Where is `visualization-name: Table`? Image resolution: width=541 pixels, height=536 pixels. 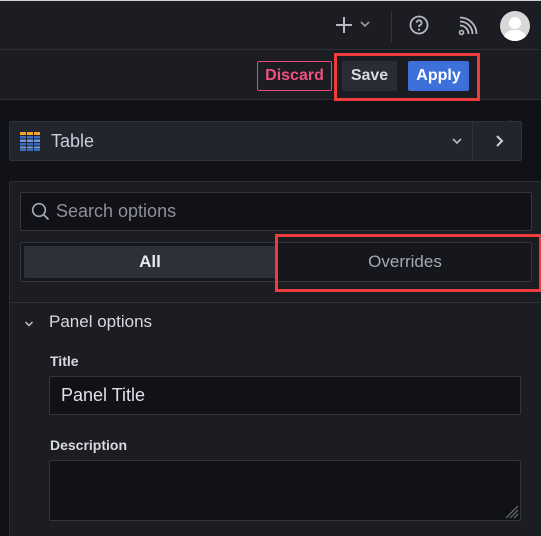
visualization-name: Table is located at coordinates (73, 141).